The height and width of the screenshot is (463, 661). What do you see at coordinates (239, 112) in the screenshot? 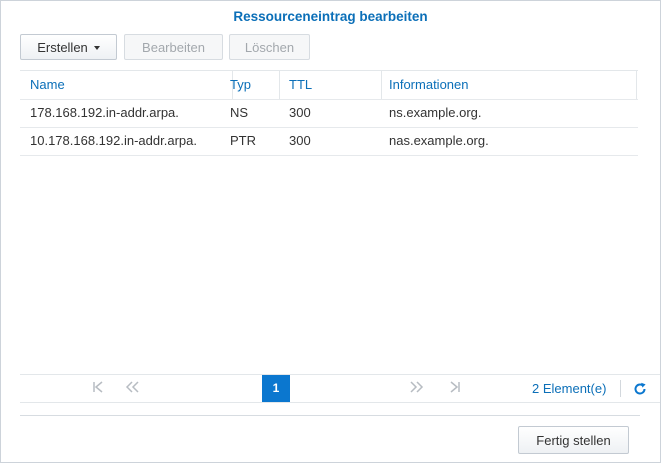
I see `cell-type: NS` at bounding box center [239, 112].